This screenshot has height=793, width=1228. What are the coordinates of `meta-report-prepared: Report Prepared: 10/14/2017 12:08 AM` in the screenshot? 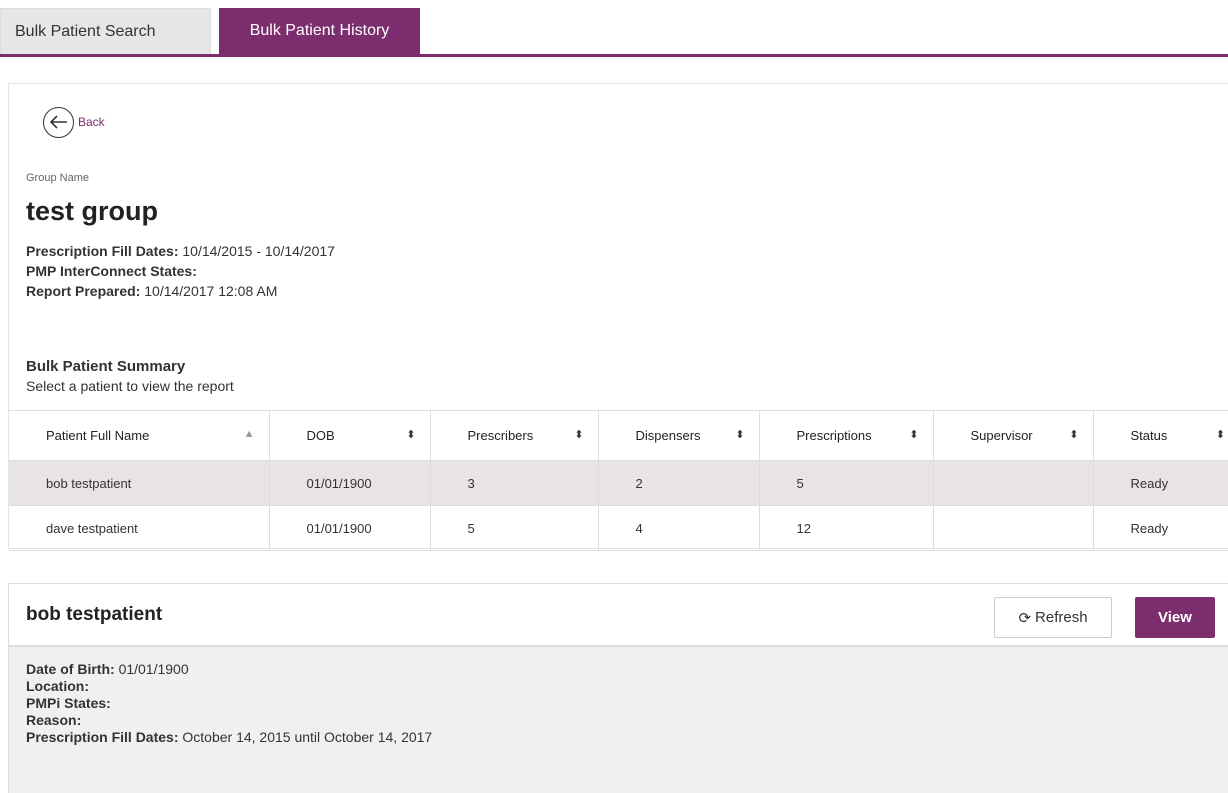 It's located at (151, 291).